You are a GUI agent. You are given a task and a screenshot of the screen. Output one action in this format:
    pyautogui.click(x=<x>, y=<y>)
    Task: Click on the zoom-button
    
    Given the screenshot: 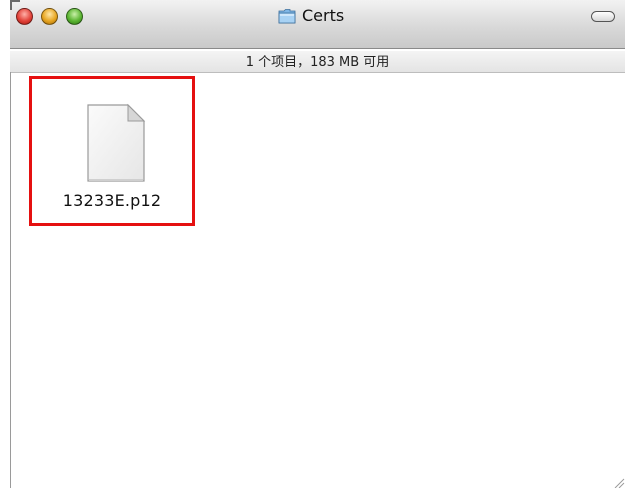 What is the action you would take?
    pyautogui.click(x=74, y=16)
    